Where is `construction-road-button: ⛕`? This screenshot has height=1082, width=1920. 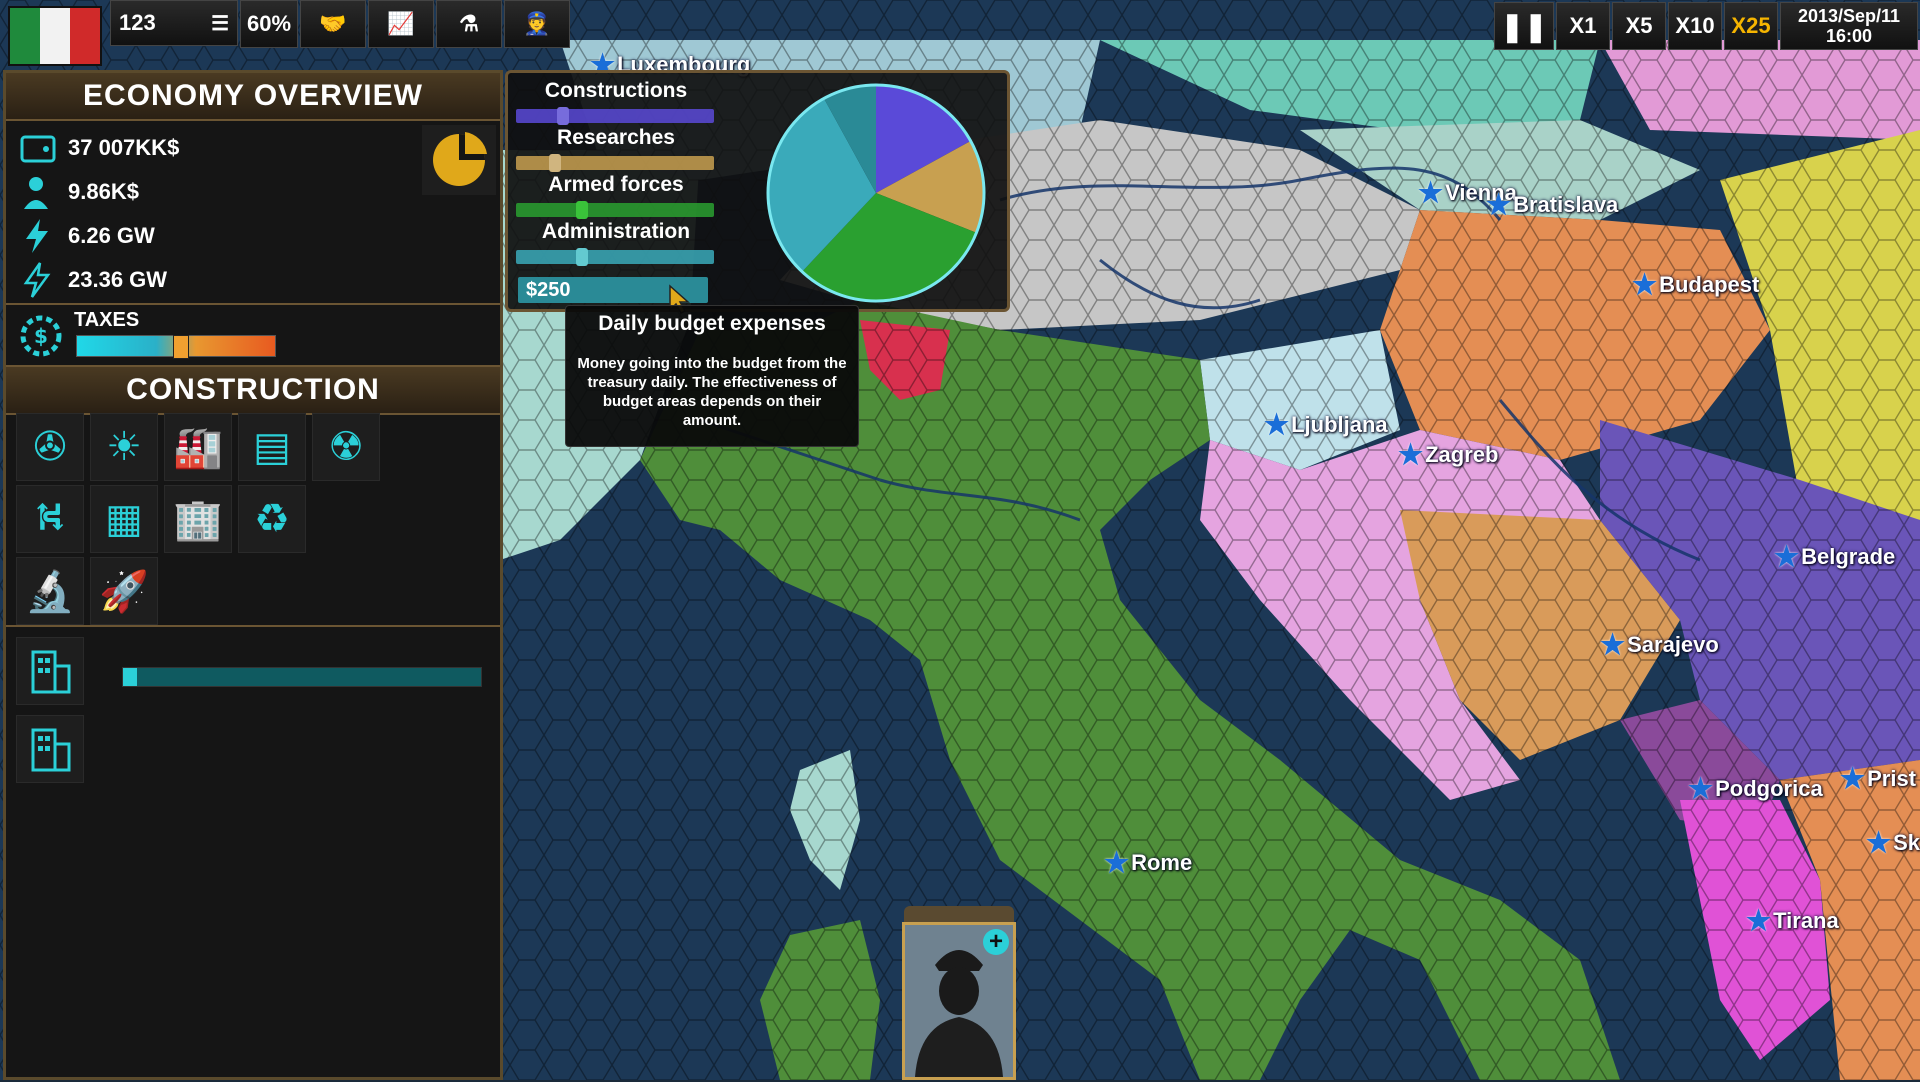 construction-road-button: ⛕ is located at coordinates (50, 519).